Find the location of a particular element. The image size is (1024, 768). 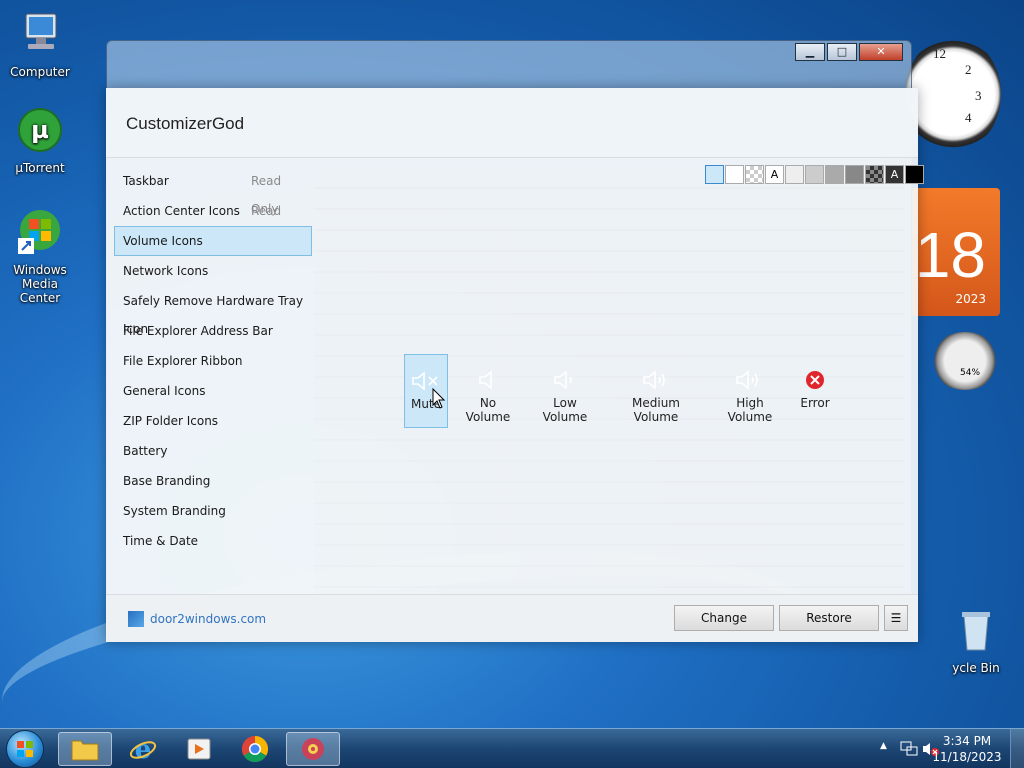

app-title: CustomizerGod is located at coordinates (185, 123).